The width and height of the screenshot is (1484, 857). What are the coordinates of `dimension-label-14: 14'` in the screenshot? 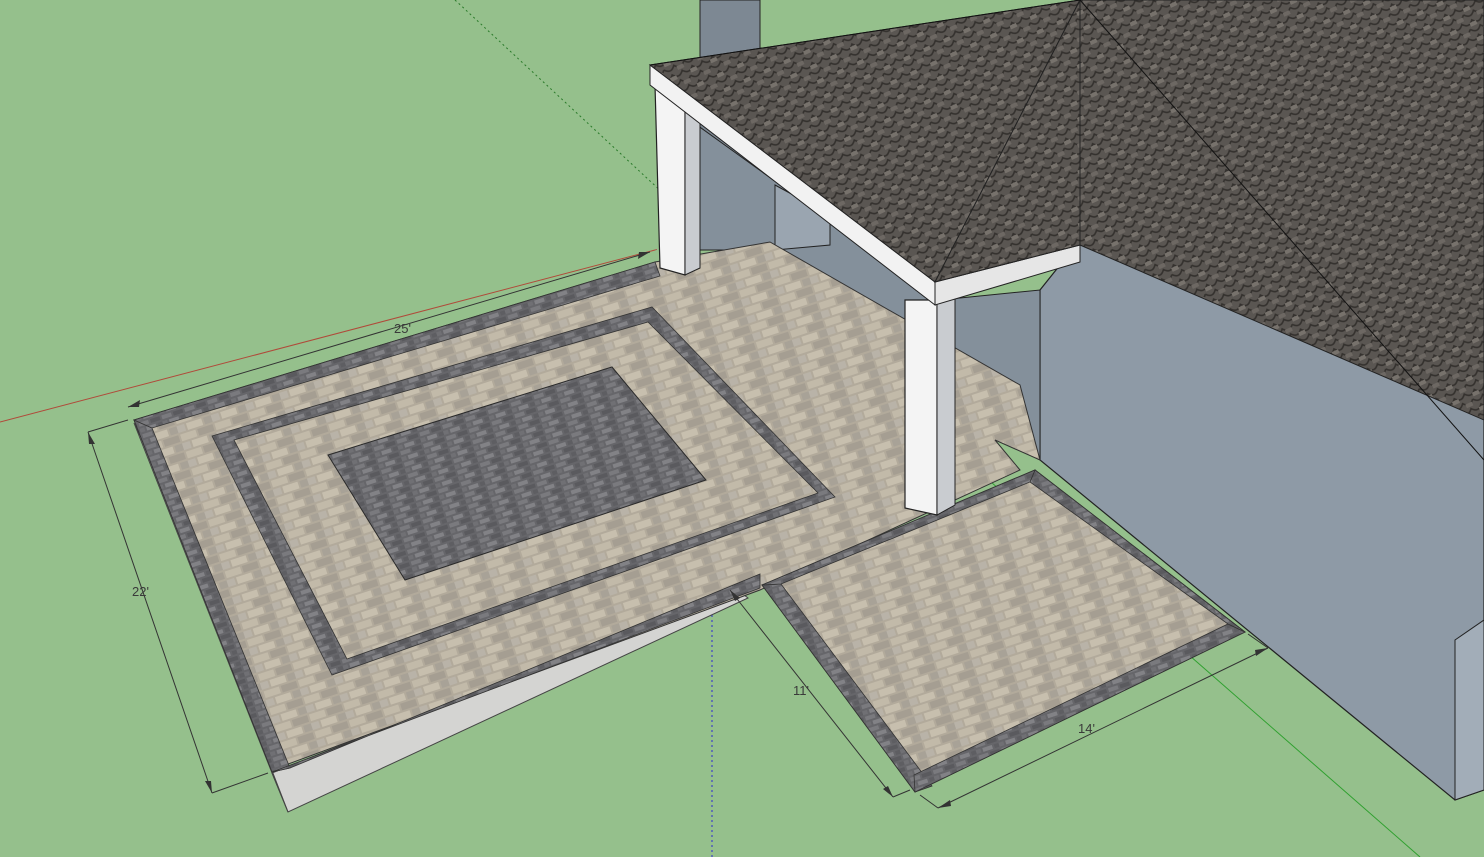 It's located at (1086, 728).